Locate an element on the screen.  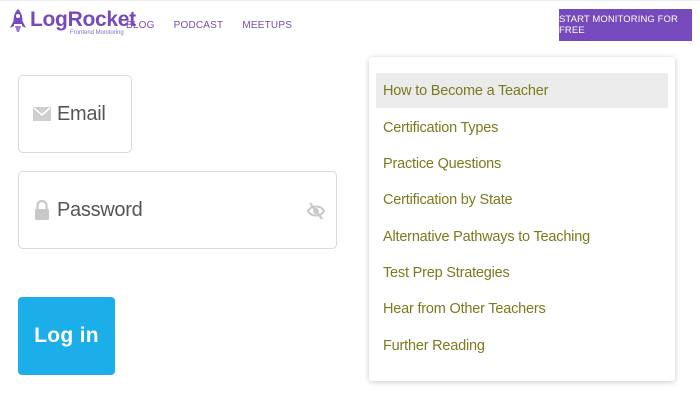
password-field: Password is located at coordinates (177, 210).